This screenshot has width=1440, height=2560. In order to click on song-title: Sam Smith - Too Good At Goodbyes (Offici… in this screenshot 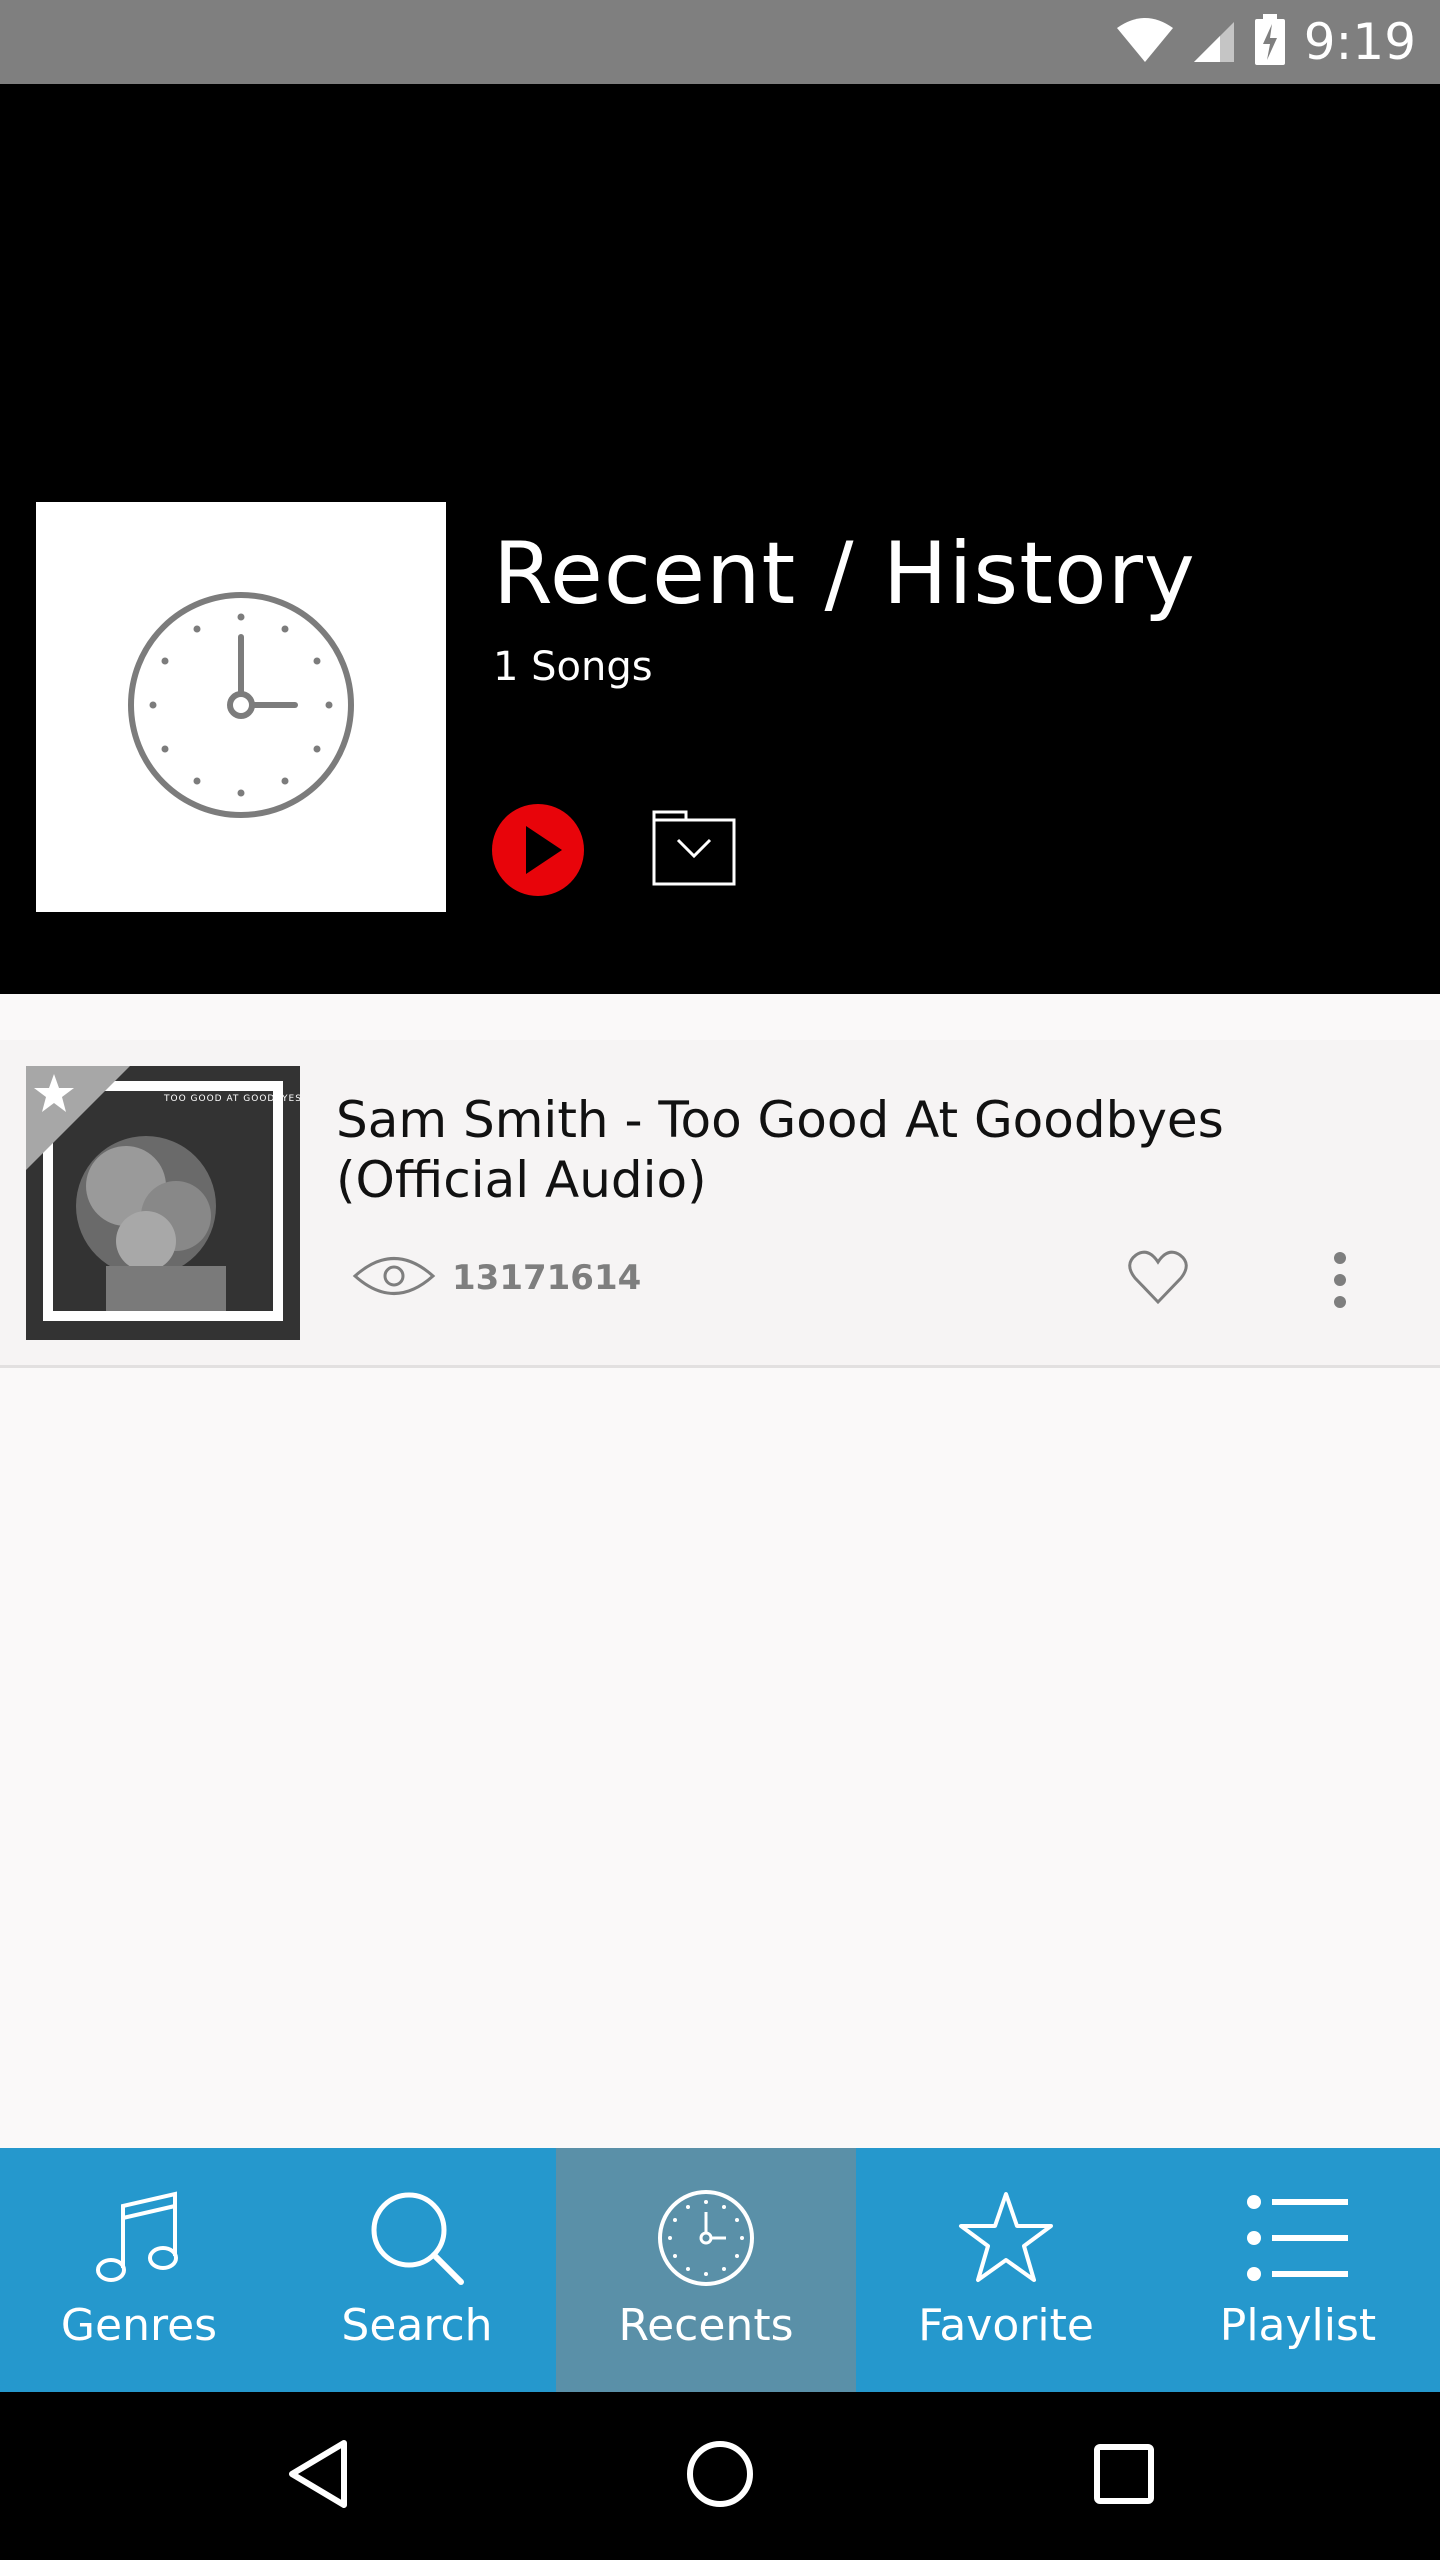, I will do `click(780, 1150)`.